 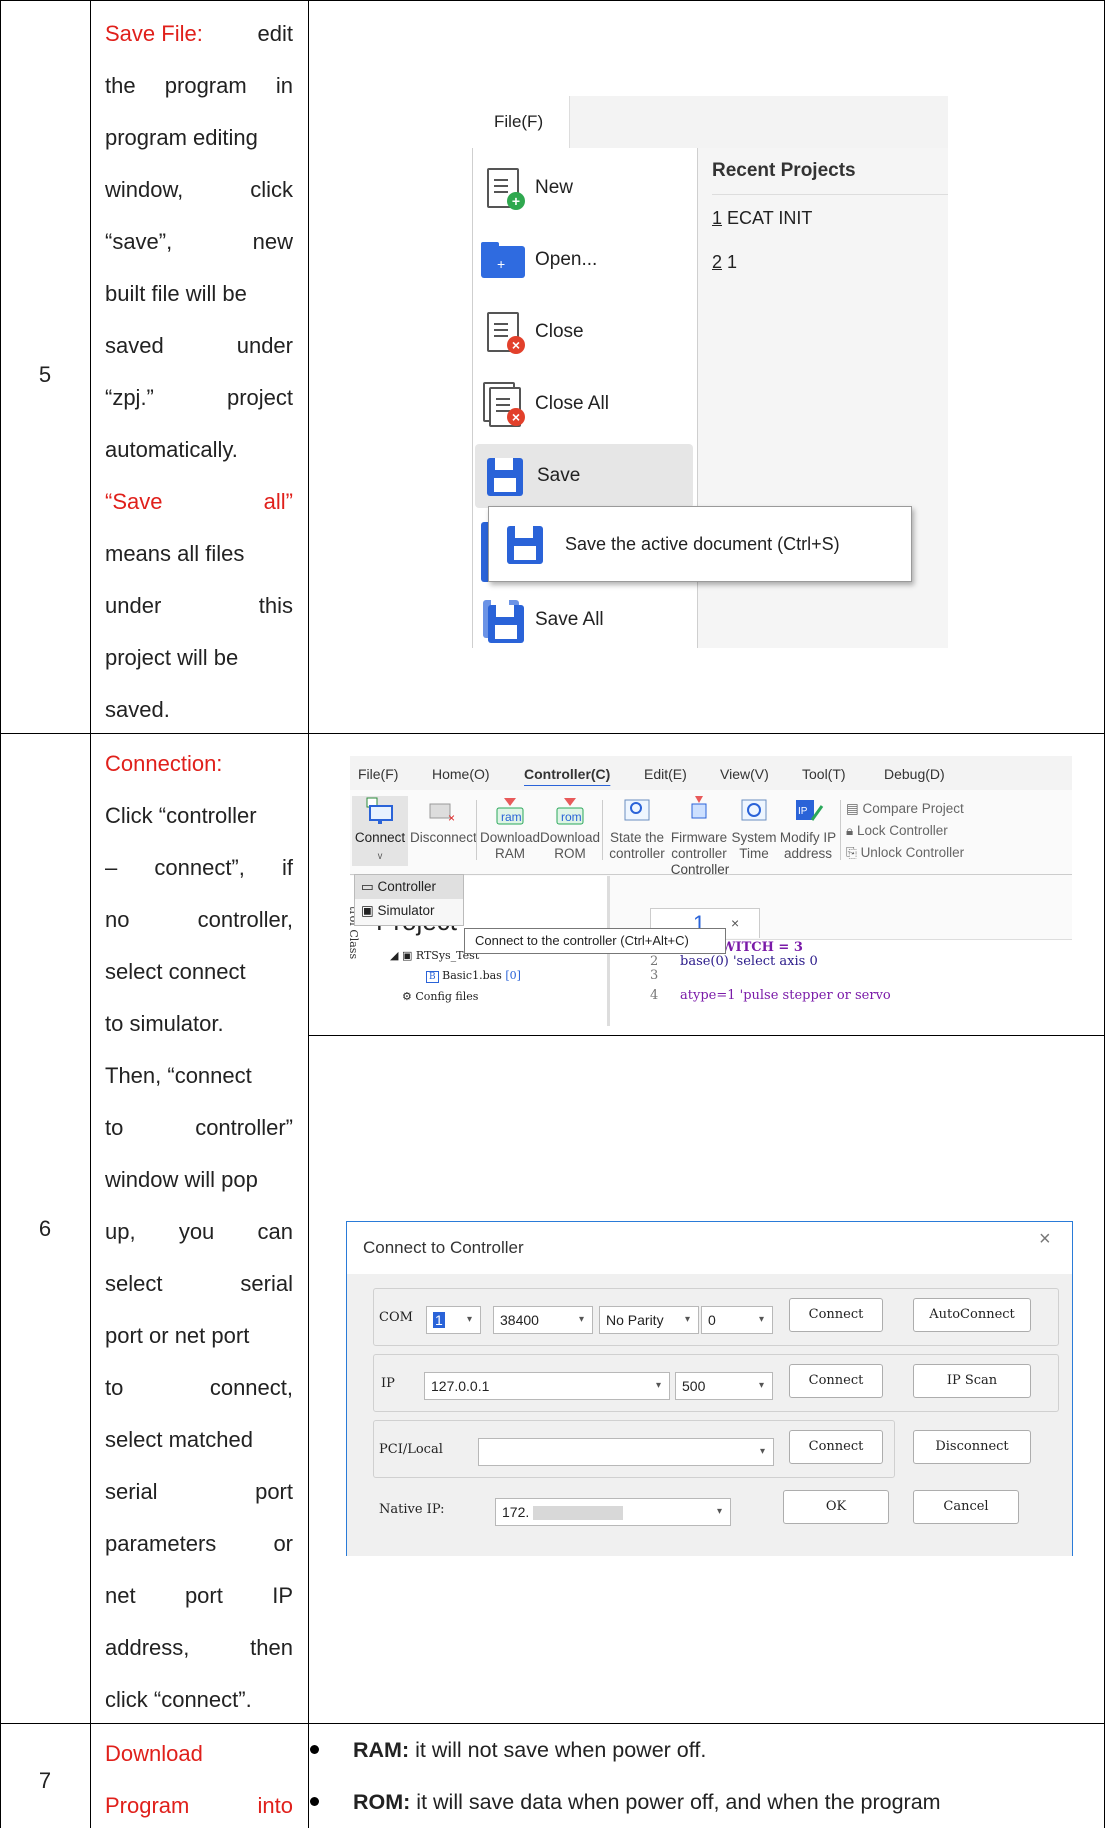 I want to click on pci-connect-button: Connect, so click(x=836, y=1447).